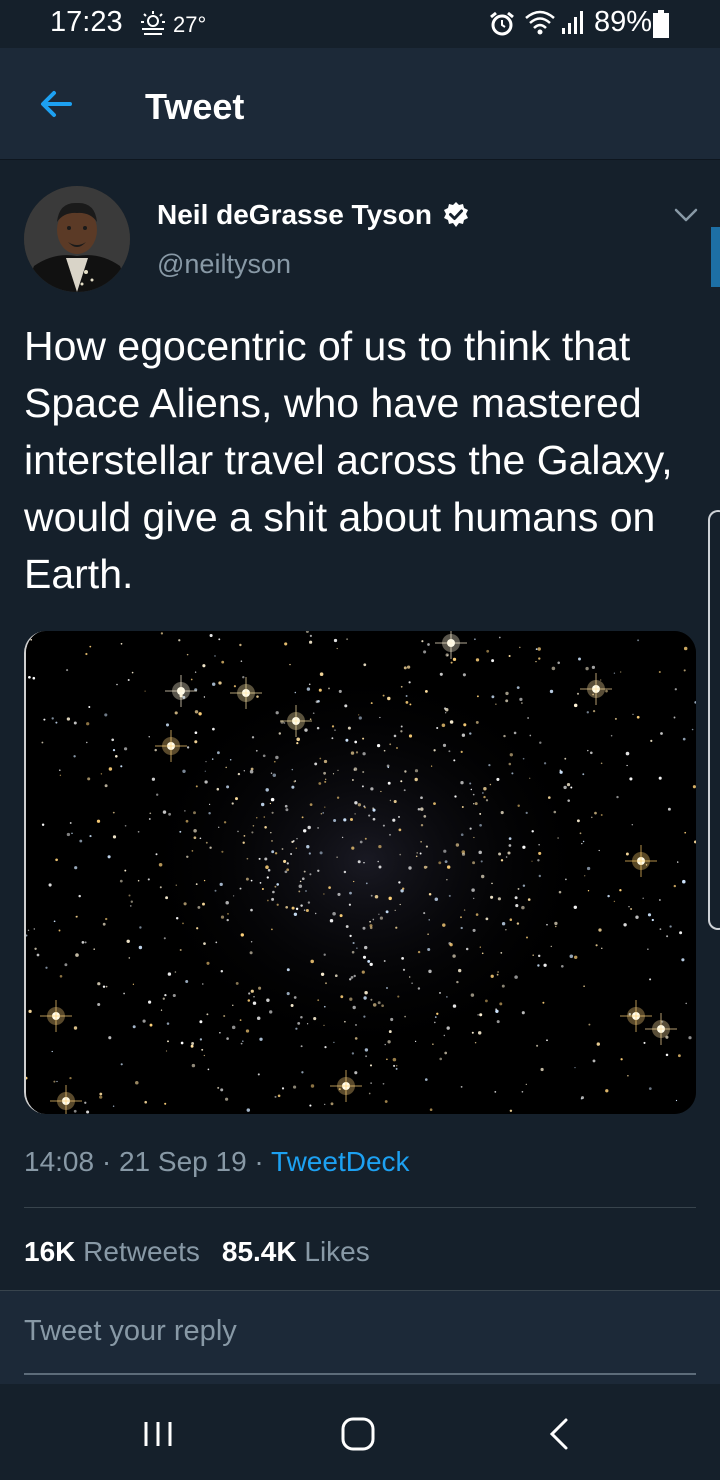 The width and height of the screenshot is (720, 1480). I want to click on system-nav-bar, so click(360, 1432).